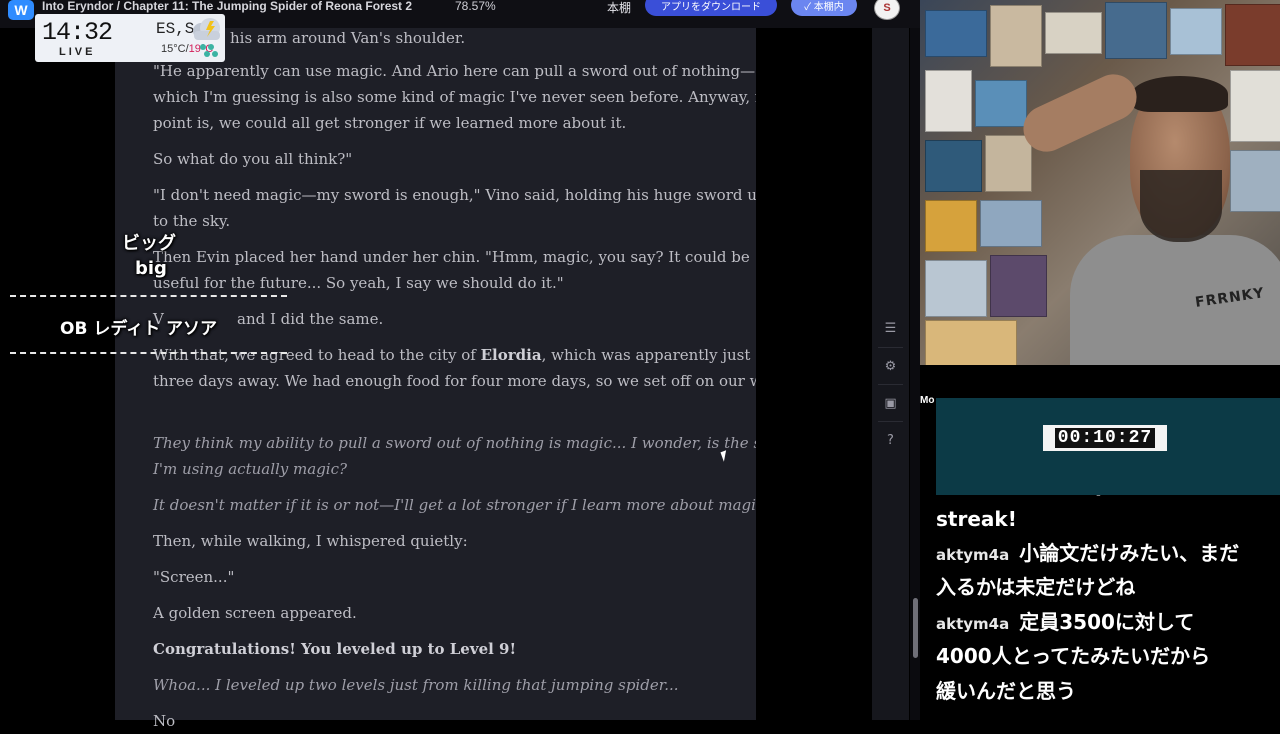  Describe the element at coordinates (1006, 691) in the screenshot. I see `chat-message: 緩いんだと思う` at that location.